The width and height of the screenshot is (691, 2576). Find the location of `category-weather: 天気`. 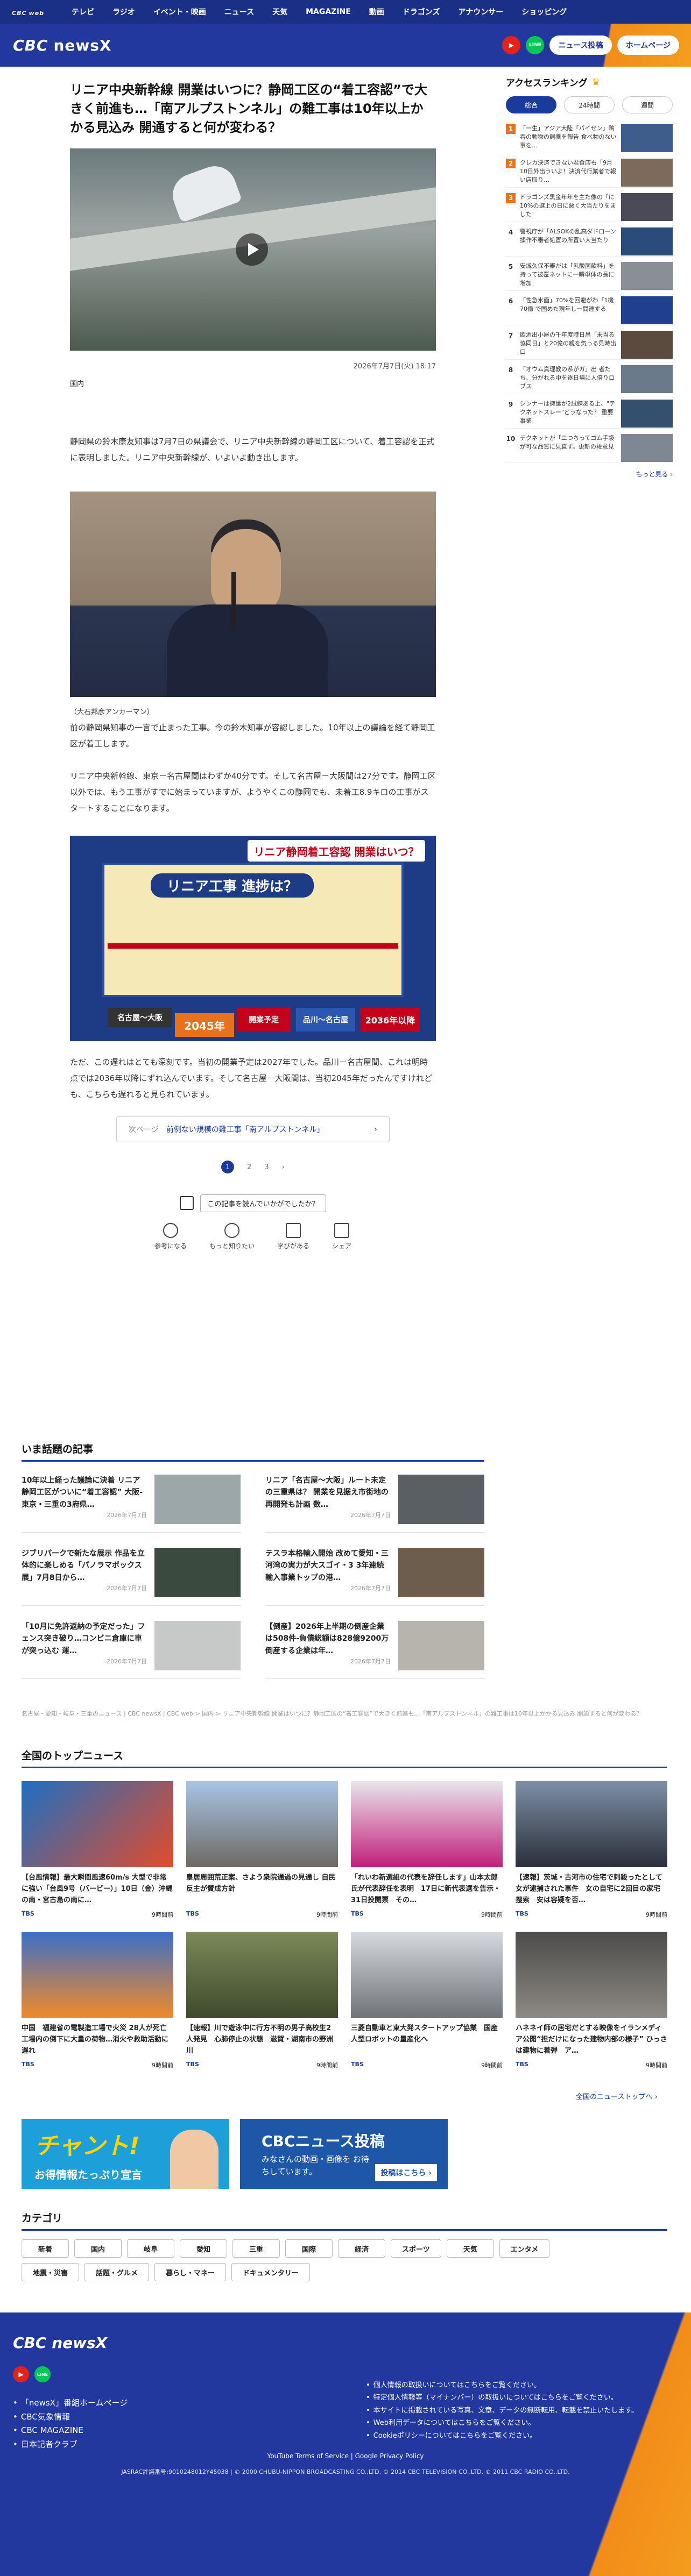

category-weather: 天気 is located at coordinates (470, 2248).